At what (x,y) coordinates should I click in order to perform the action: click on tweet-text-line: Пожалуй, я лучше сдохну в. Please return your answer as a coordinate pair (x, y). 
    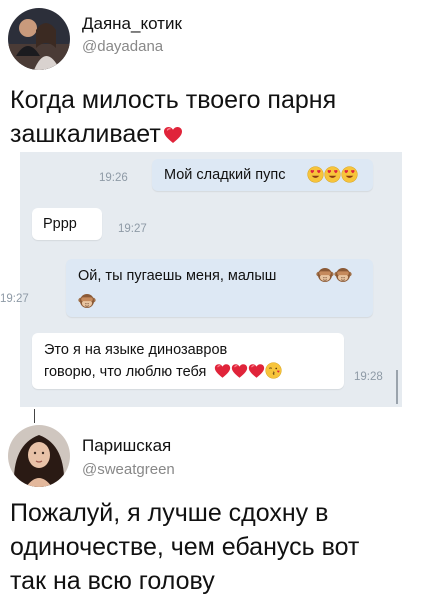
    Looking at the image, I should click on (169, 513).